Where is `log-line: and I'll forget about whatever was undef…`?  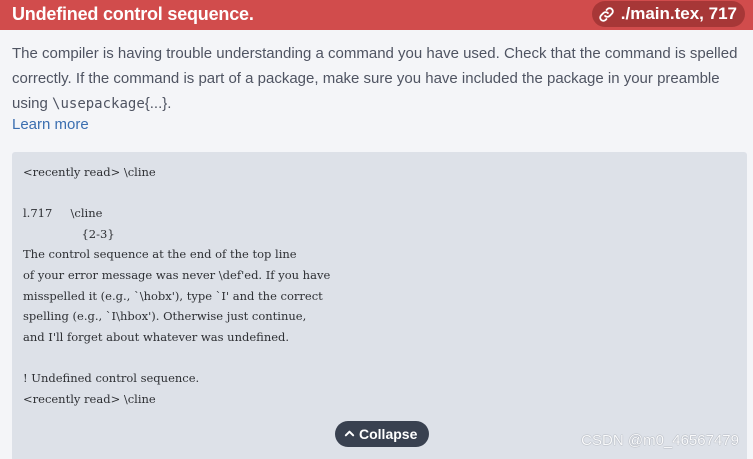
log-line: and I'll forget about whatever was undef… is located at coordinates (156, 336).